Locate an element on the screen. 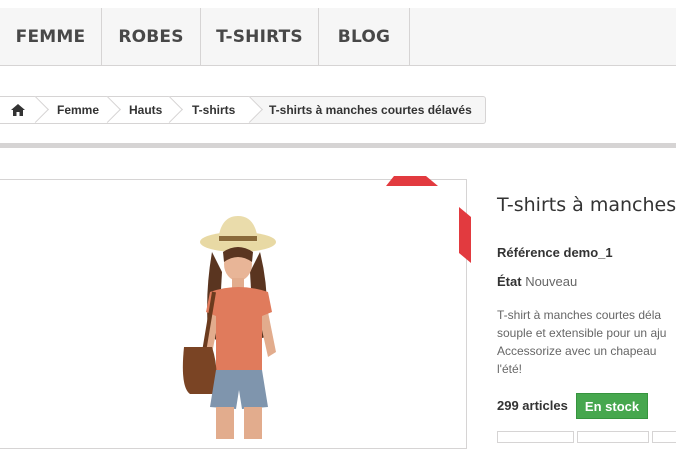 This screenshot has height=449, width=676. breadcrumb-label: Hauts is located at coordinates (146, 110).